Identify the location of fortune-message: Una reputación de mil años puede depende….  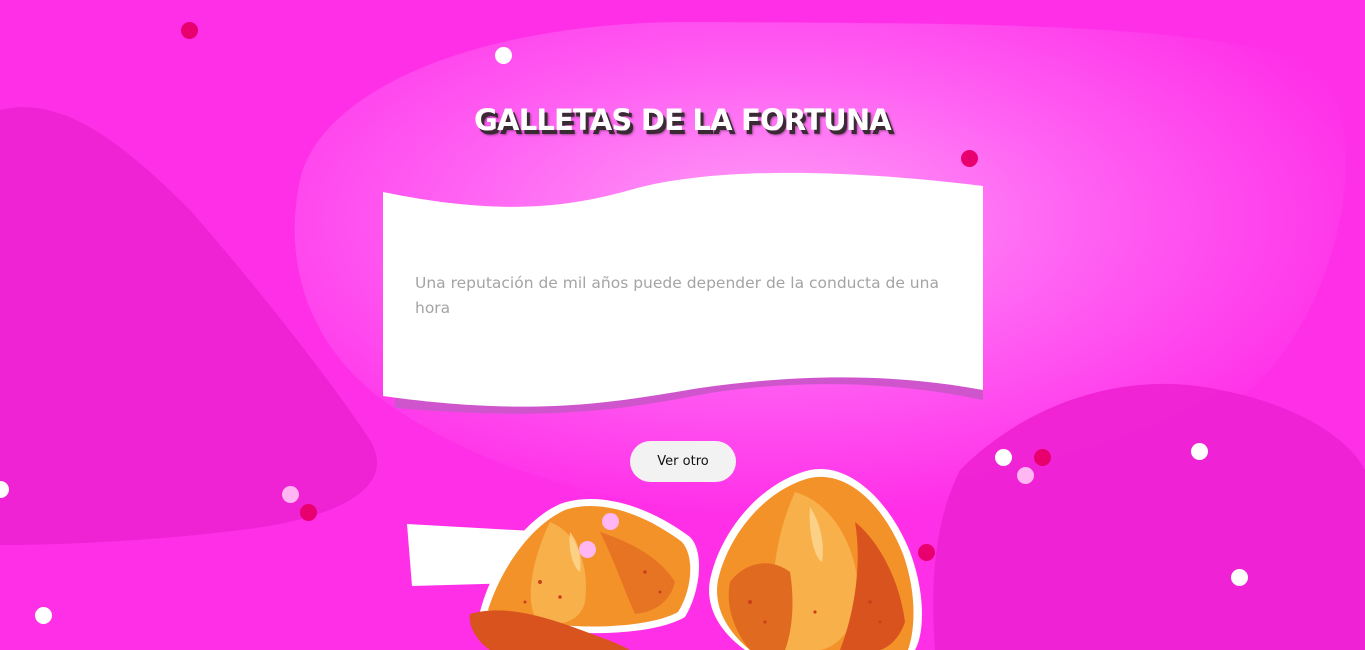
(677, 295).